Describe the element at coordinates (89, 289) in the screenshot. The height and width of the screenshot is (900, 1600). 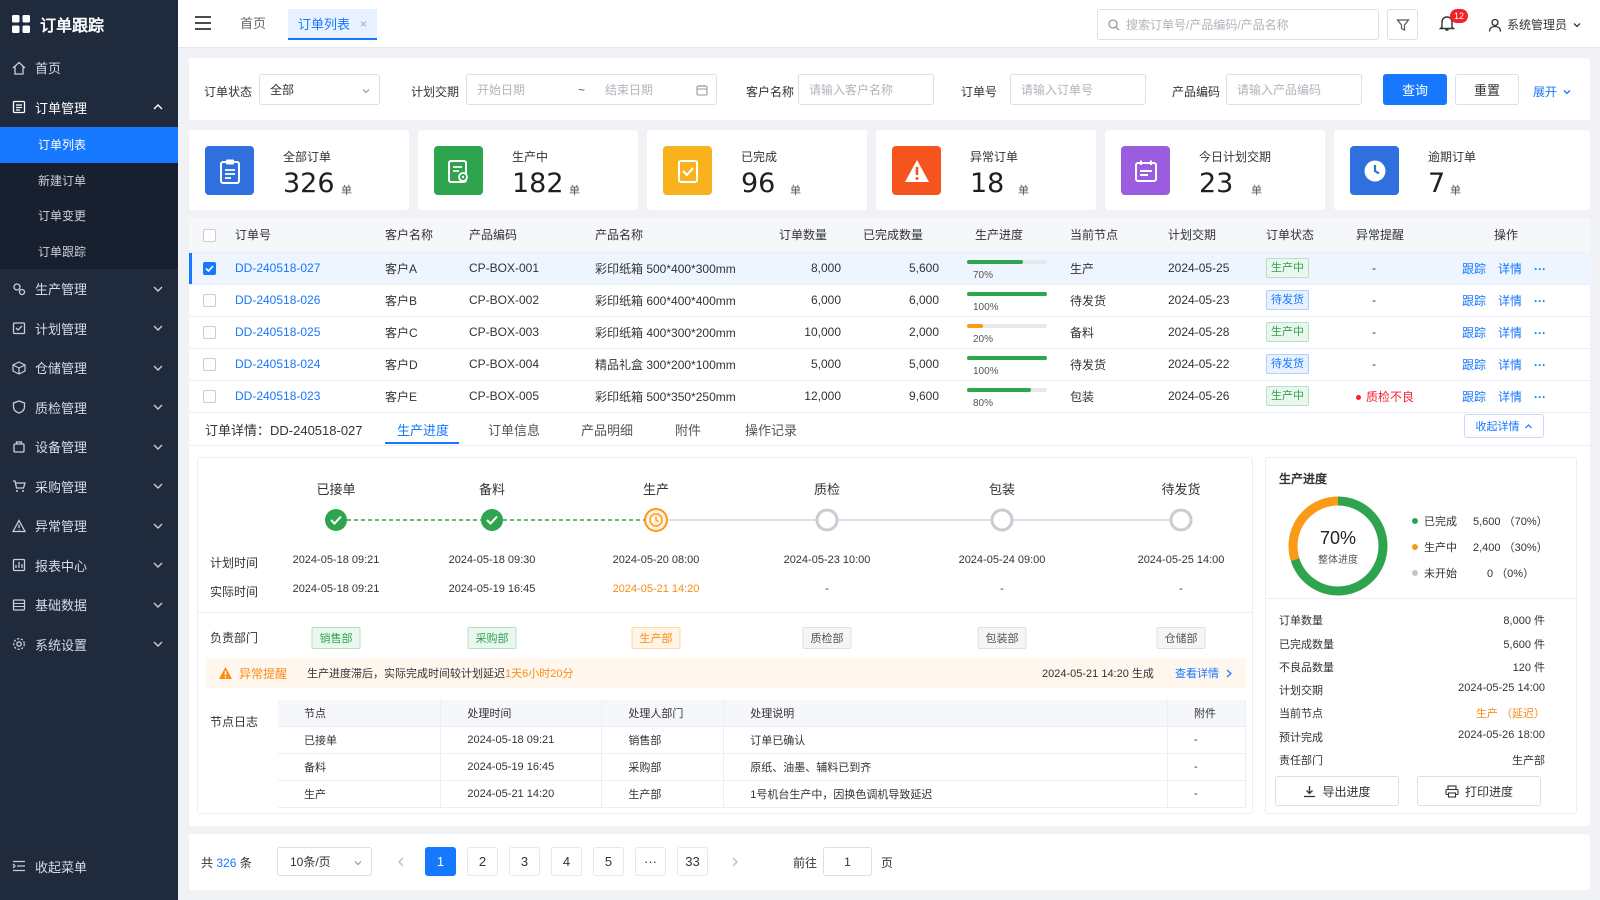
I see `nav-production: 生产管理` at that location.